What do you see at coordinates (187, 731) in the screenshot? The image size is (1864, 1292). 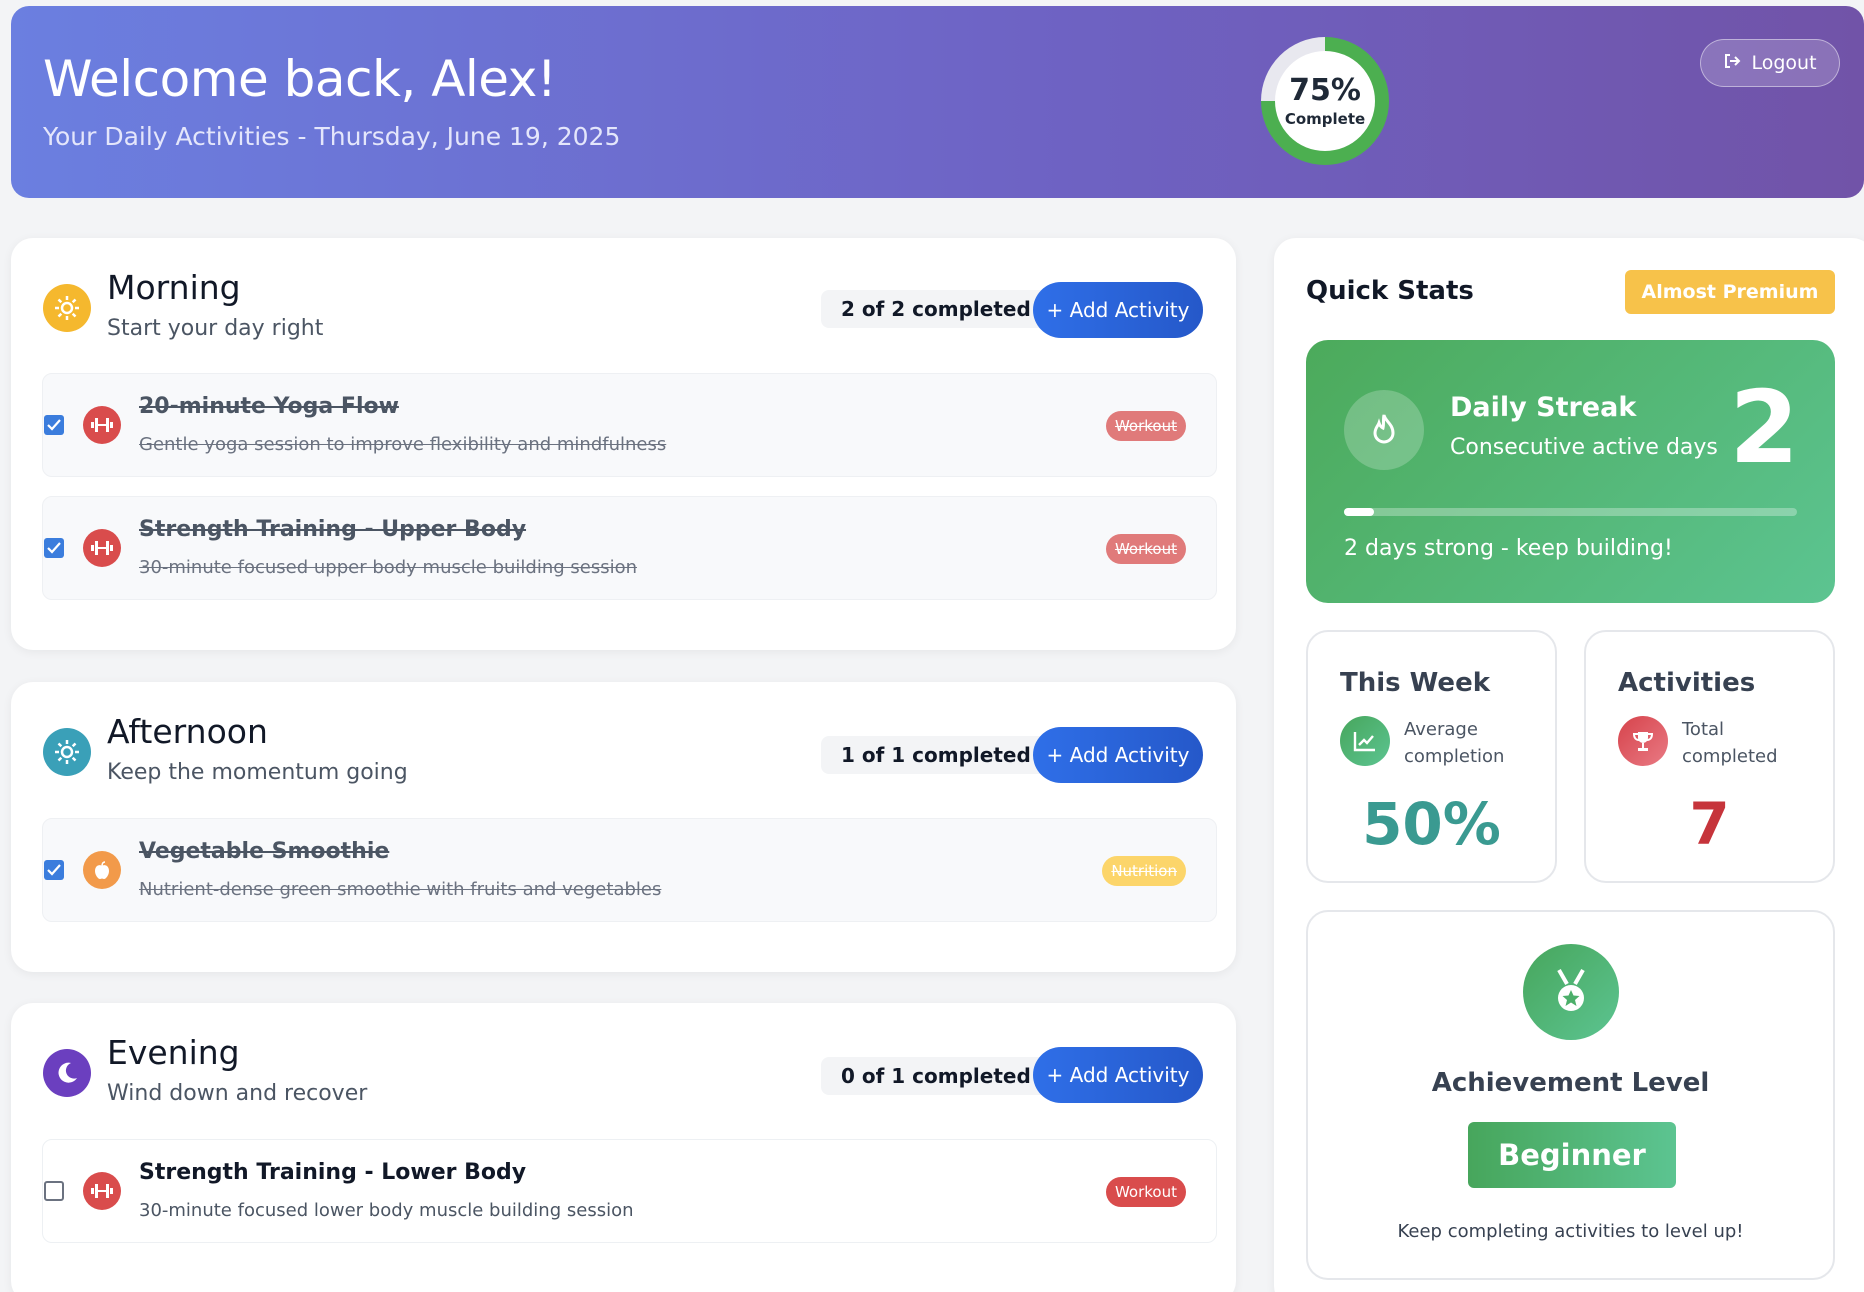 I see `period-title: Afternoon` at bounding box center [187, 731].